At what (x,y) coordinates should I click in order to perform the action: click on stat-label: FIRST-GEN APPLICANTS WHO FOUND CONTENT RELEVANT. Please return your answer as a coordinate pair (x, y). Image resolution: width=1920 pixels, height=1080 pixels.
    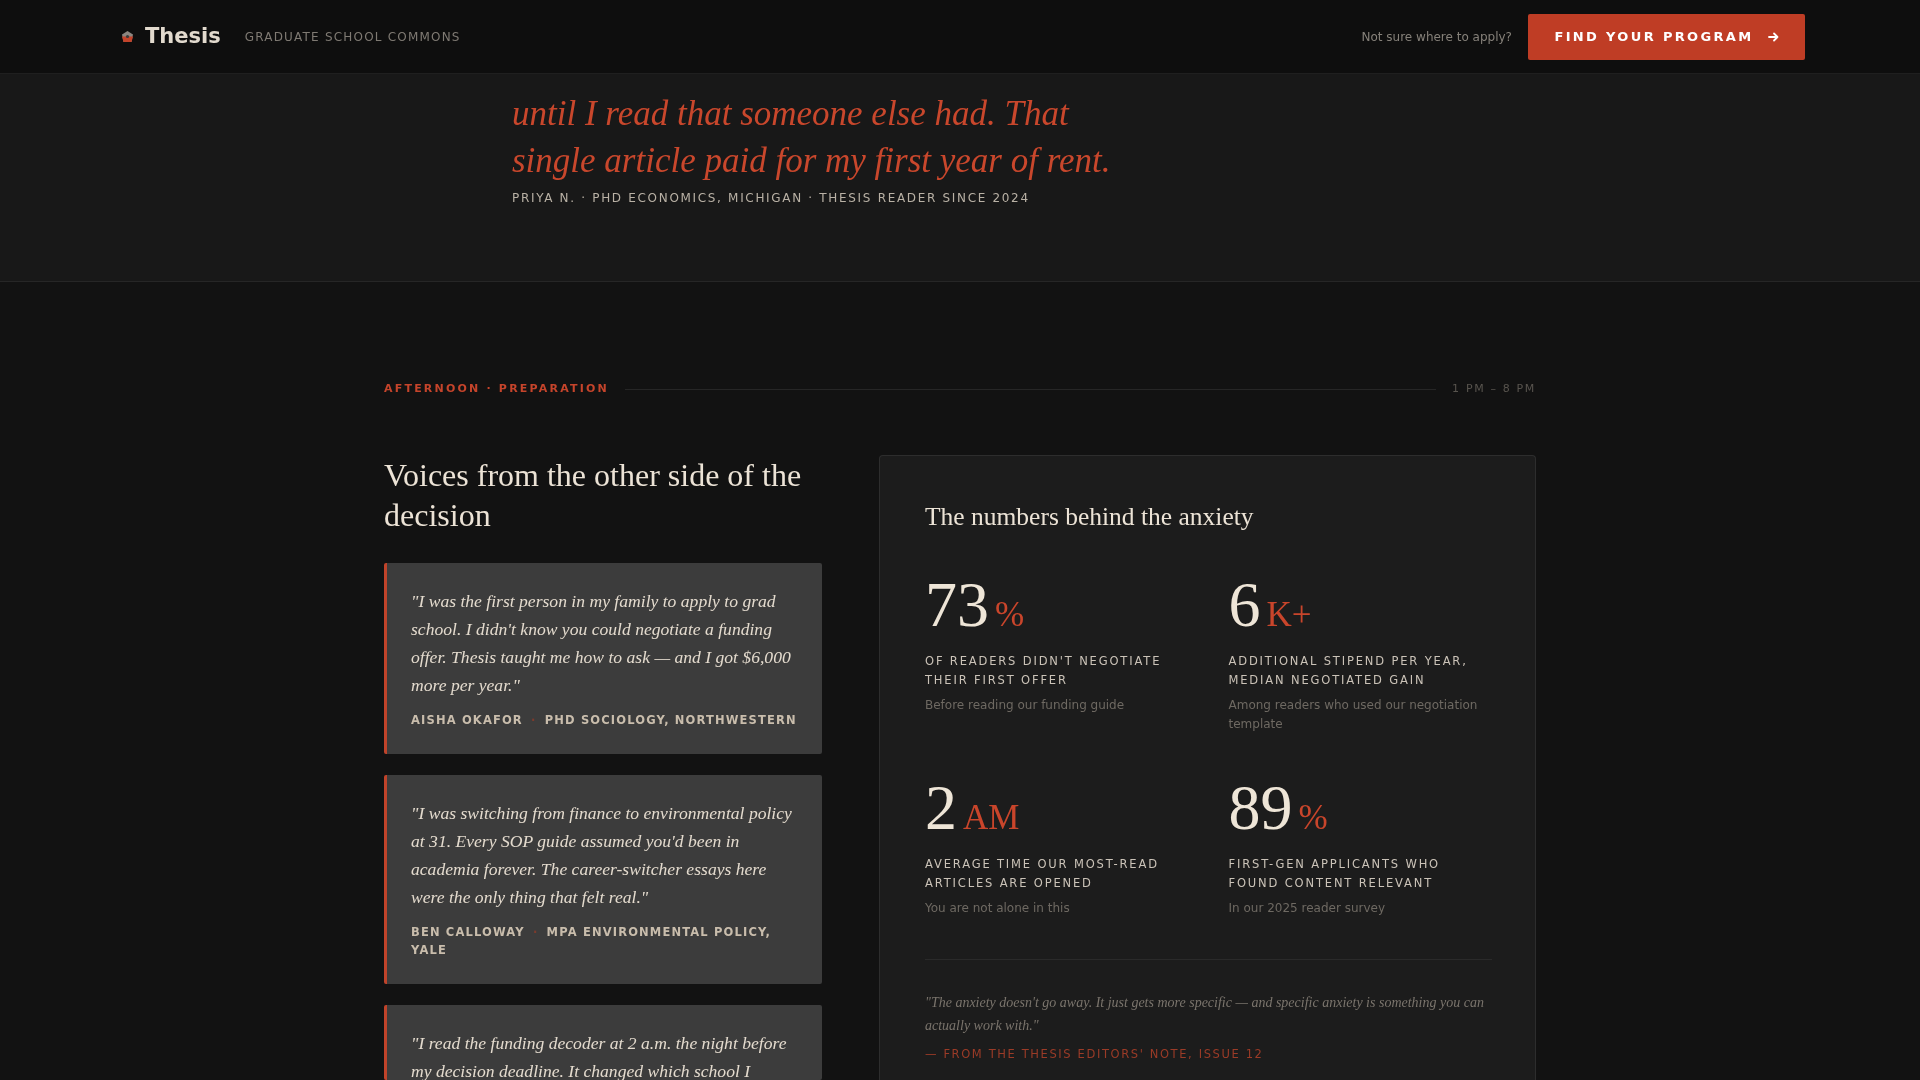
    Looking at the image, I should click on (1335, 874).